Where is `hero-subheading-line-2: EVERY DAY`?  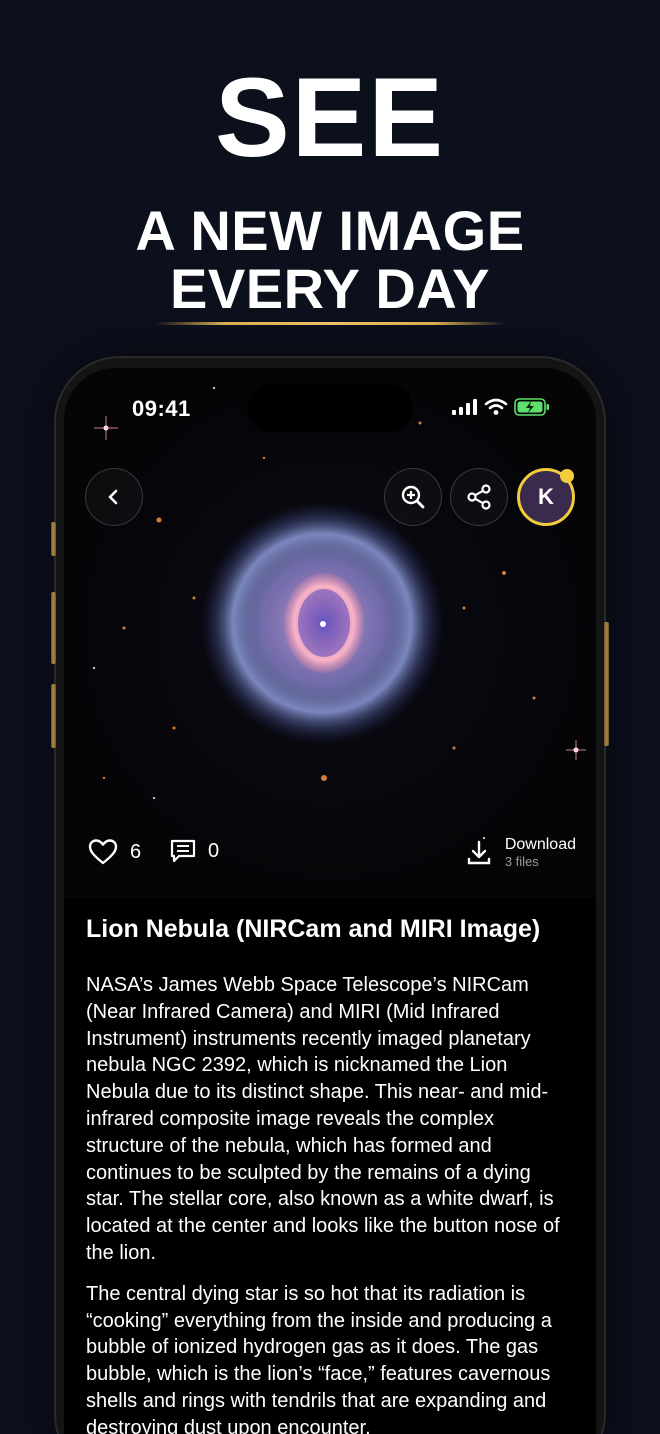
hero-subheading-line-2: EVERY DAY is located at coordinates (330, 288).